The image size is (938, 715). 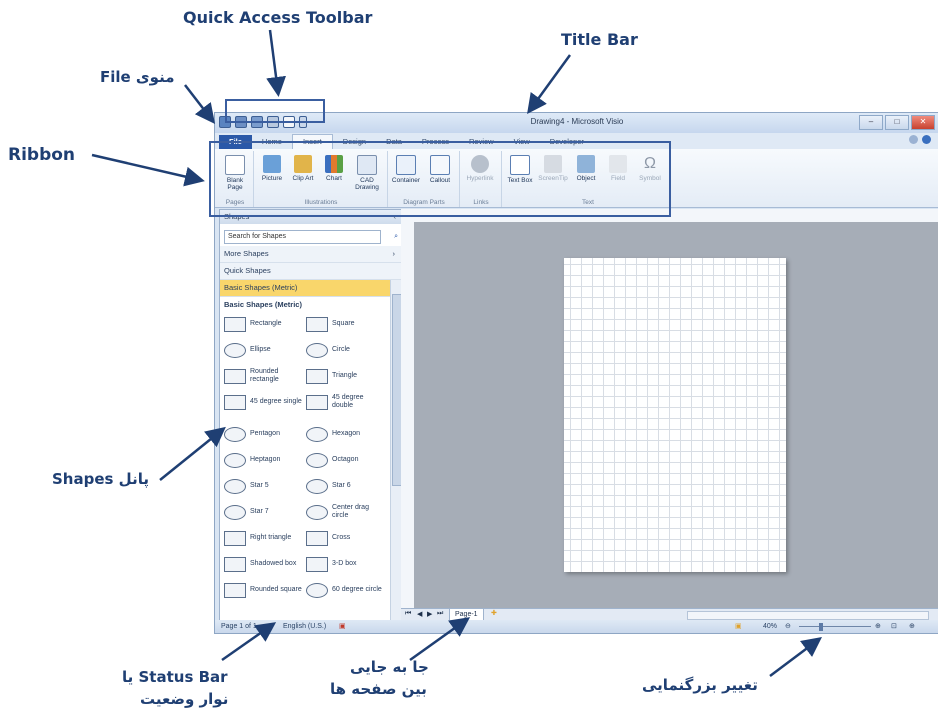 What do you see at coordinates (835, 626) in the screenshot?
I see `zoom-slider` at bounding box center [835, 626].